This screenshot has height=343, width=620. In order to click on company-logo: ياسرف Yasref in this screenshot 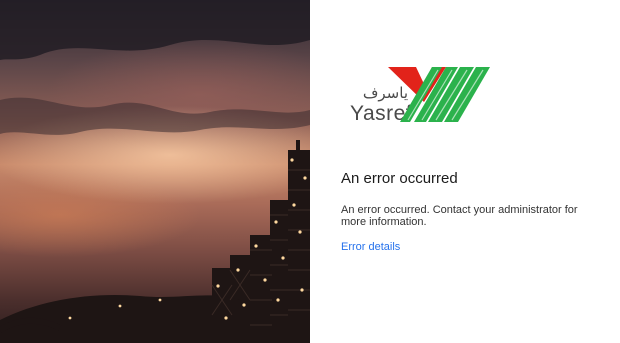, I will do `click(423, 94)`.